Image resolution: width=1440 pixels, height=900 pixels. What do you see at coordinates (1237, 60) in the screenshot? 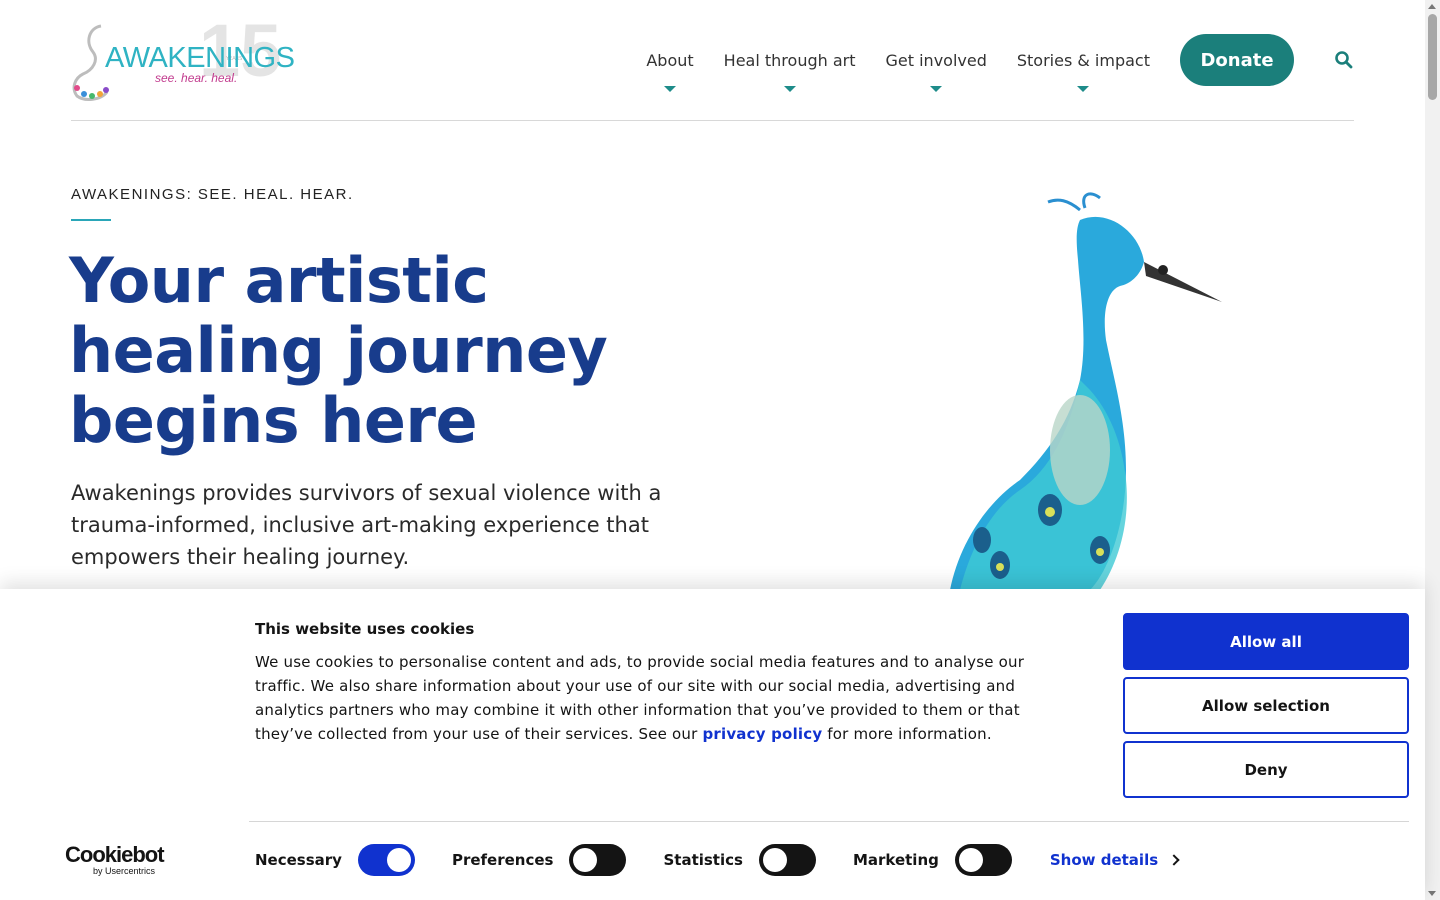
I see `donate-button: Donate` at bounding box center [1237, 60].